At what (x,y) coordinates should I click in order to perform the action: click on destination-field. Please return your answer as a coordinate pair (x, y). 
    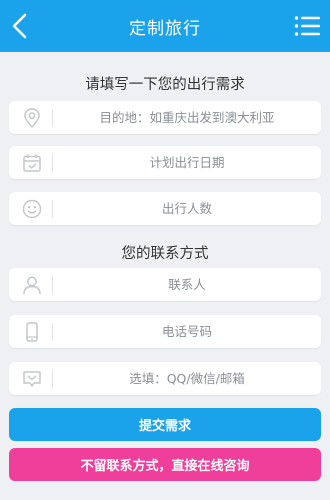
    Looking at the image, I should click on (165, 117).